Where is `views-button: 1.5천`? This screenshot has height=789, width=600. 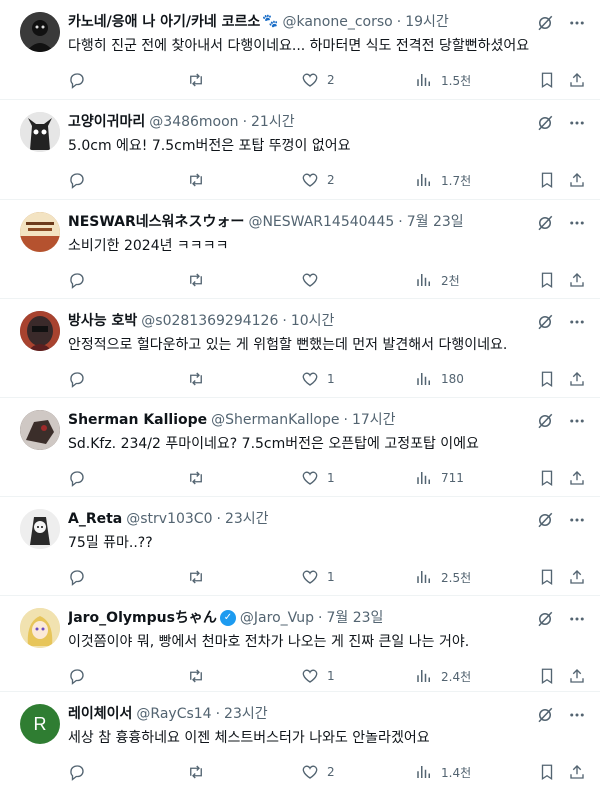
views-button: 1.5천 is located at coordinates (443, 80).